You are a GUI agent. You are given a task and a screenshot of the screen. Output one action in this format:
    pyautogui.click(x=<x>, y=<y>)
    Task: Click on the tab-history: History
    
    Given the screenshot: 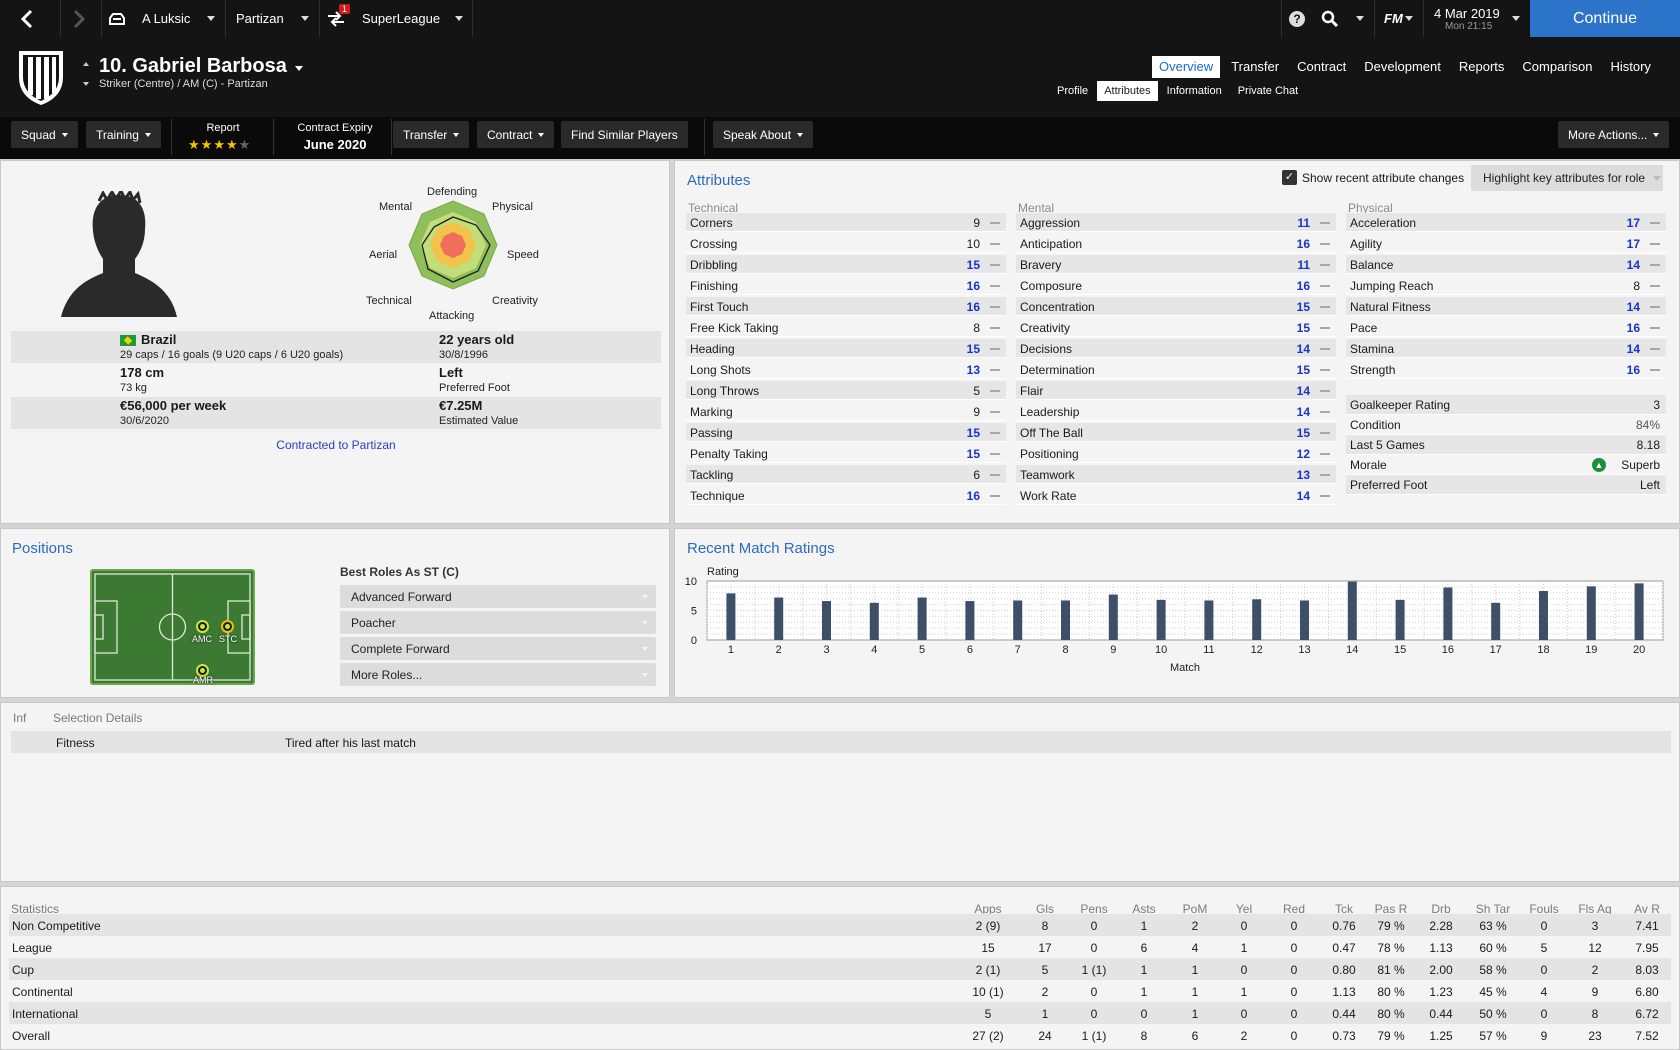 What is the action you would take?
    pyautogui.click(x=1630, y=67)
    